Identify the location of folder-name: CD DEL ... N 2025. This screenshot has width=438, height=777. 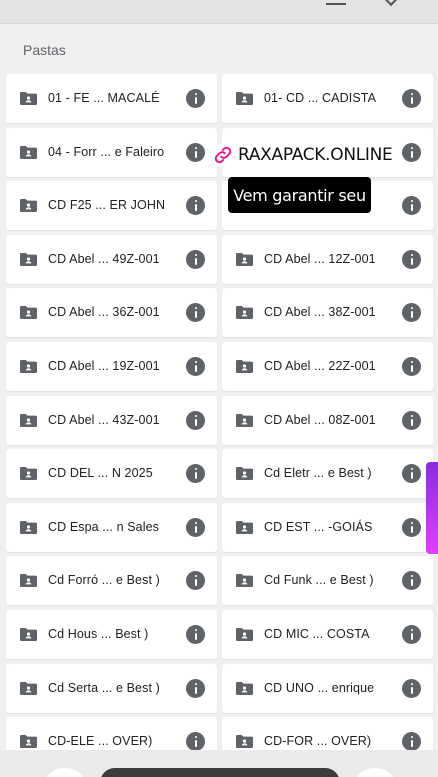
(100, 473).